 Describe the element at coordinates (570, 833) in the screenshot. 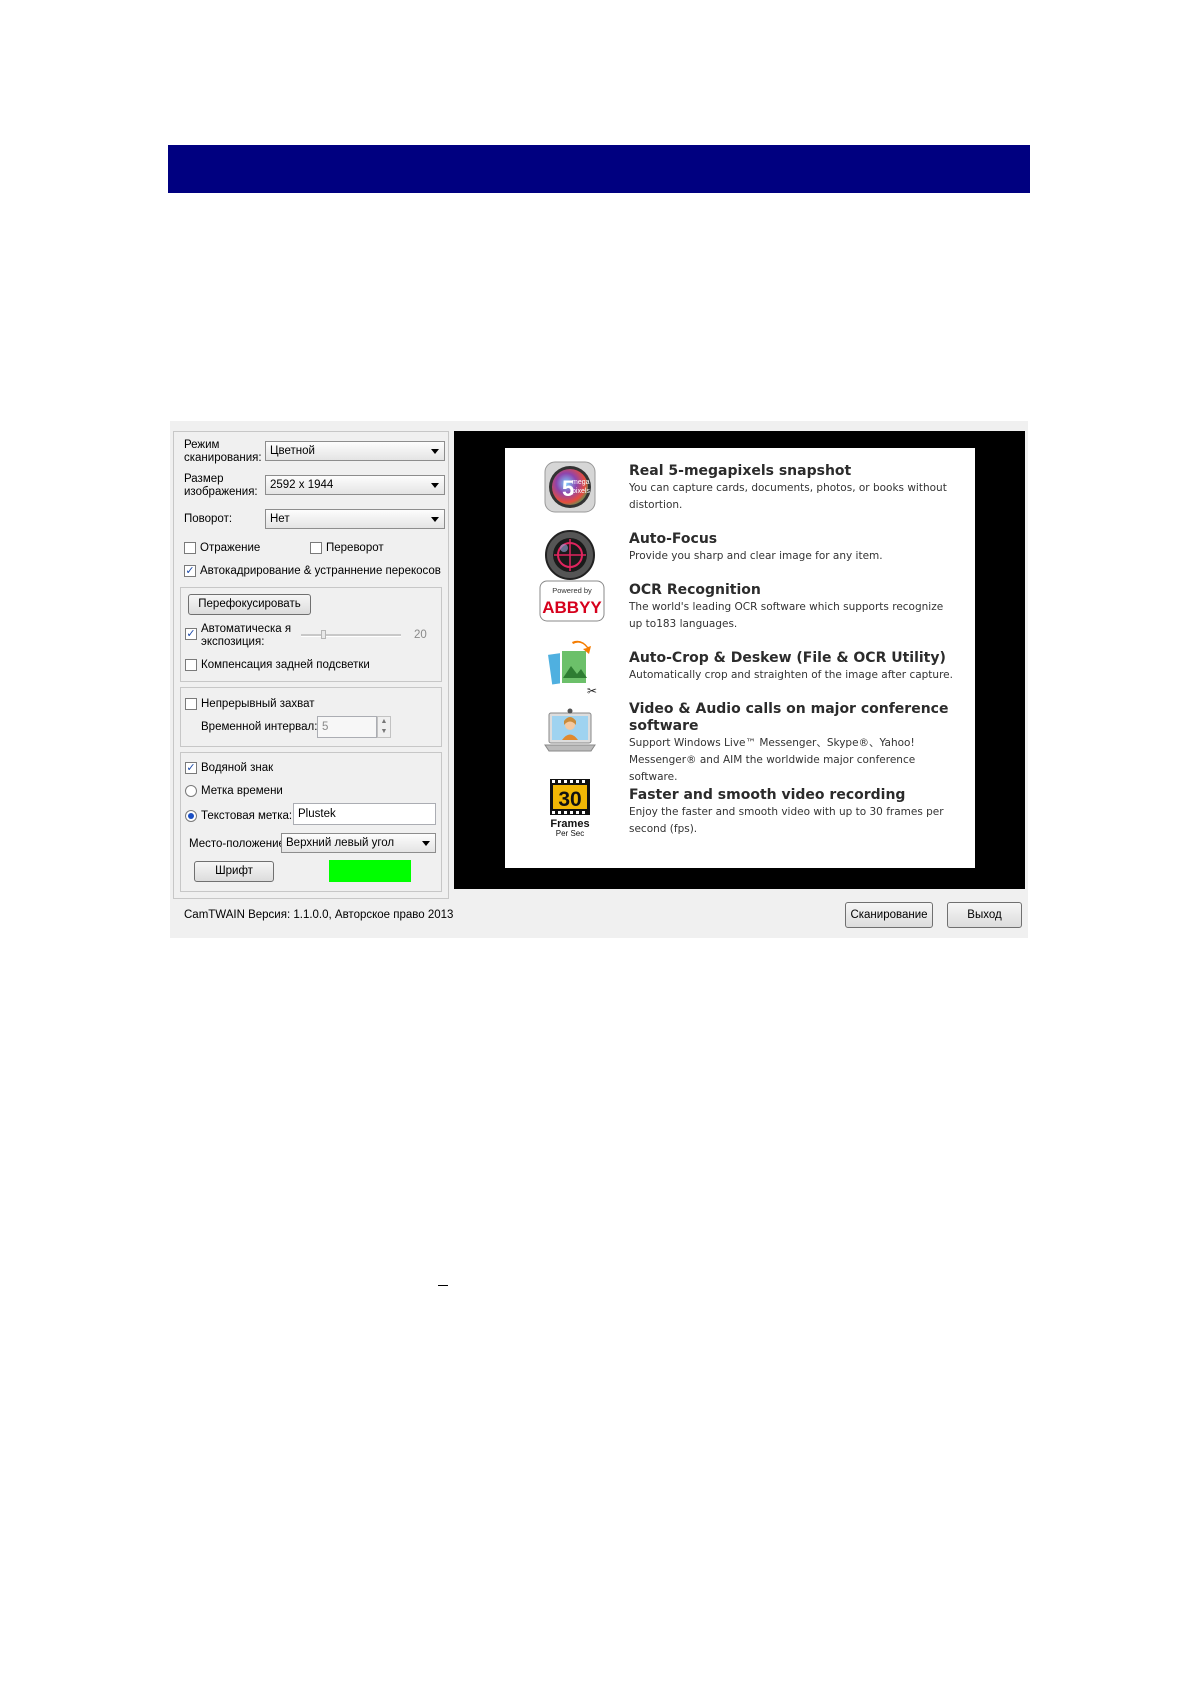

I see `fps-sub: Per Sec` at that location.